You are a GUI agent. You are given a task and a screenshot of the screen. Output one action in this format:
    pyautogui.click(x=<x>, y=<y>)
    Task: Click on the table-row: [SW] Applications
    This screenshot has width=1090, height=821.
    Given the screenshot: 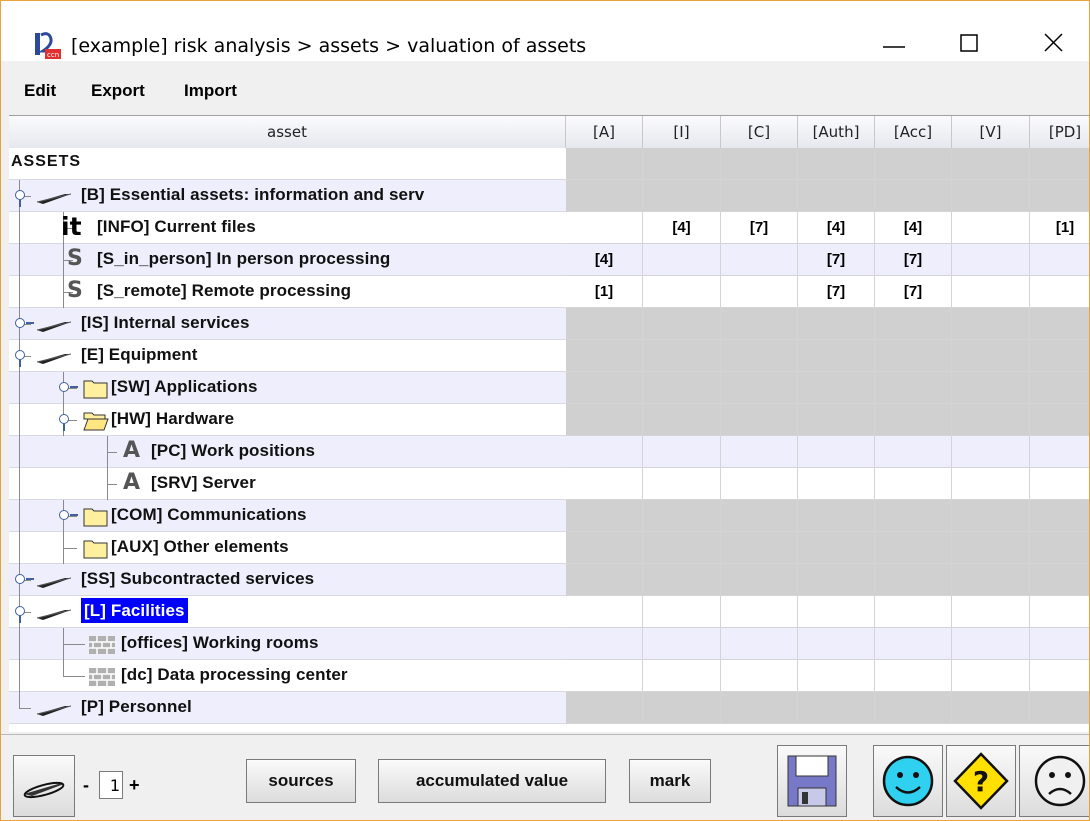 What is the action you would take?
    pyautogui.click(x=549, y=388)
    